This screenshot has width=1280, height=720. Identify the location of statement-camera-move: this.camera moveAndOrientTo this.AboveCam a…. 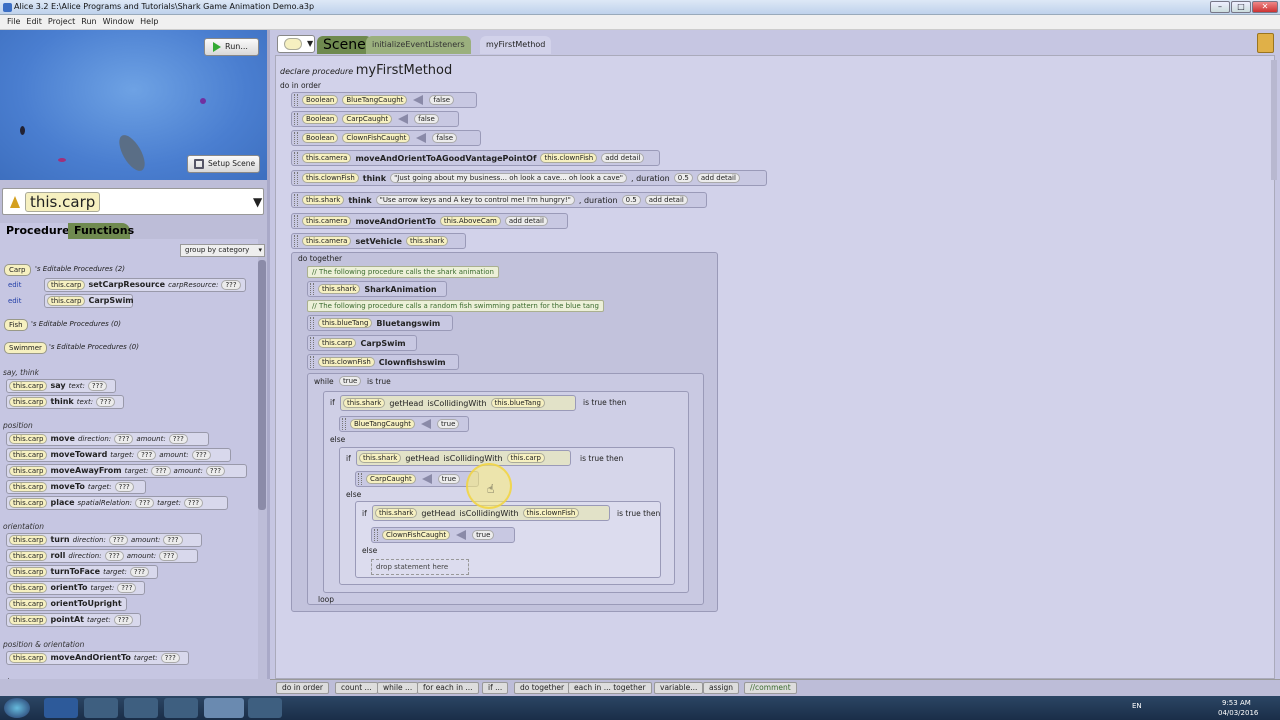
(429, 221).